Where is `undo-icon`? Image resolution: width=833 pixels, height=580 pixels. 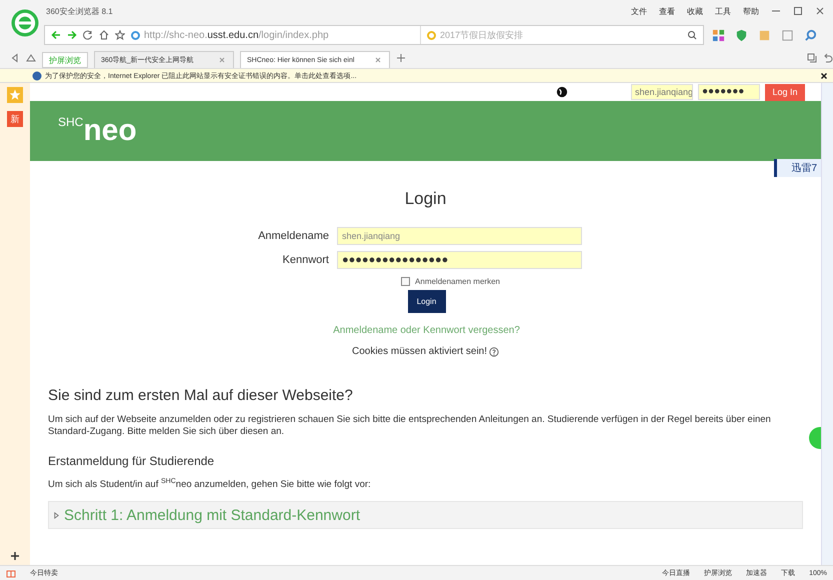
undo-icon is located at coordinates (828, 58).